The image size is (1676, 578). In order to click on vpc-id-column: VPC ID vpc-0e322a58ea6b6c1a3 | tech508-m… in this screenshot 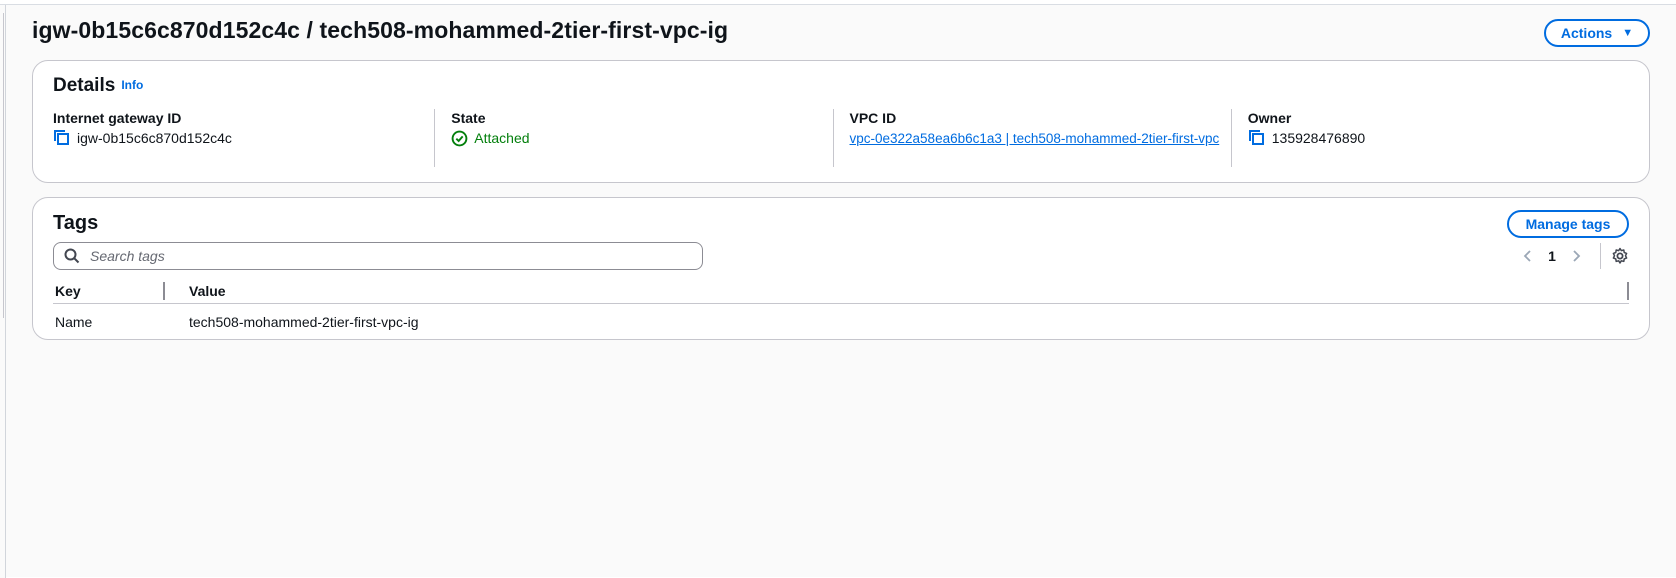, I will do `click(1031, 138)`.